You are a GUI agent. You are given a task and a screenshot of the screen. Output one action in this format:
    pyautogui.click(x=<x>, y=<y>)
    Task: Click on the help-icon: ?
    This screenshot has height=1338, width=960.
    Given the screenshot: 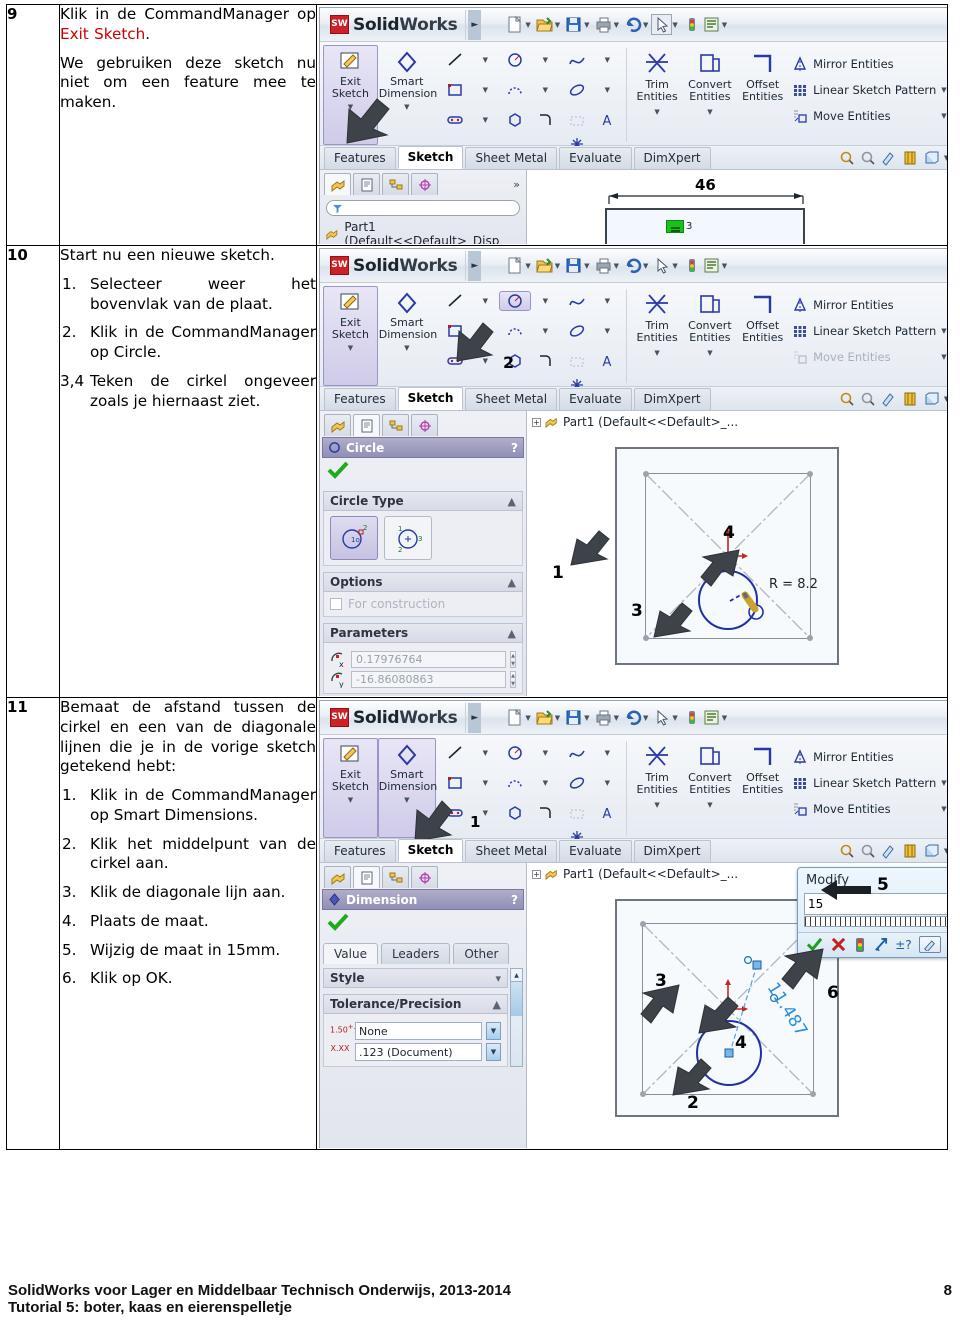 What is the action you would take?
    pyautogui.click(x=514, y=900)
    